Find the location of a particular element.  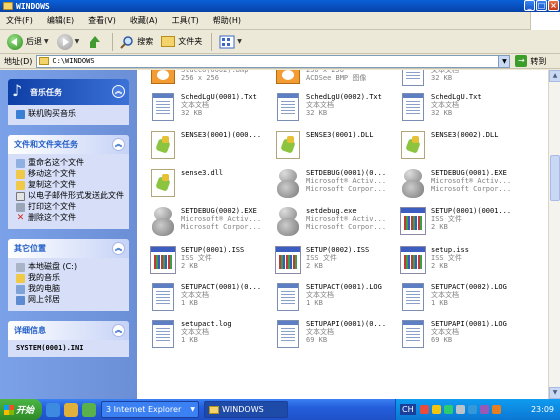

file-item: SETUPACT(0001)(0... 文本文档 1 KB is located at coordinates (211, 302).